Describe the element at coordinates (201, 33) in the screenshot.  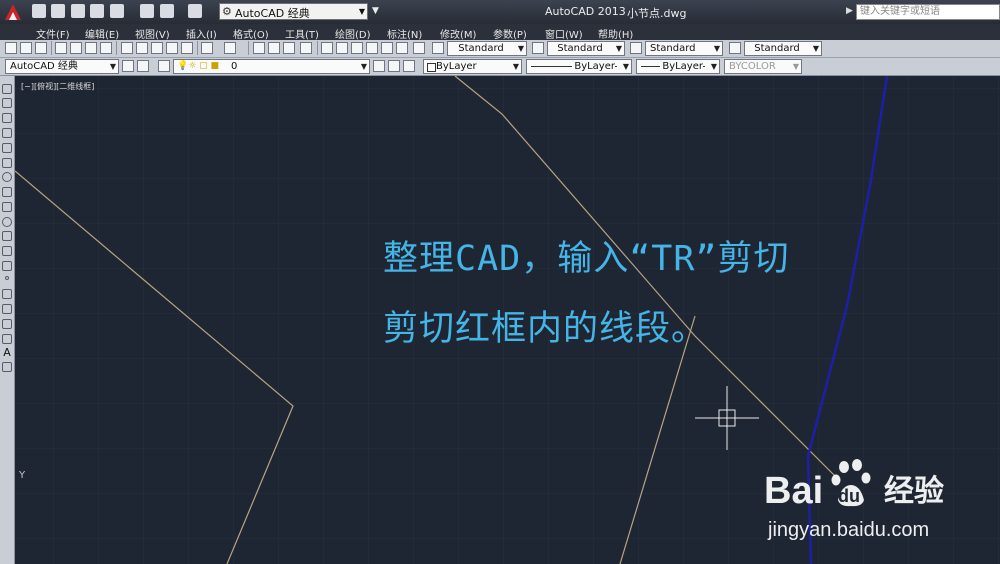
I see `menu-insert: 插入(I)` at that location.